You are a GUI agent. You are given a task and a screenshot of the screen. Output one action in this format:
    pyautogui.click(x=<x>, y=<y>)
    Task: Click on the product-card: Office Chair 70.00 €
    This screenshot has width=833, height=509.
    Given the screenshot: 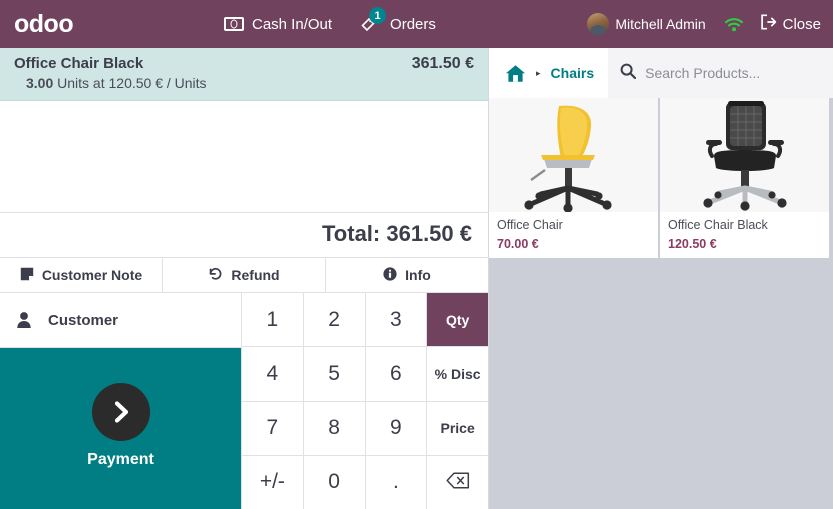 What is the action you would take?
    pyautogui.click(x=574, y=178)
    